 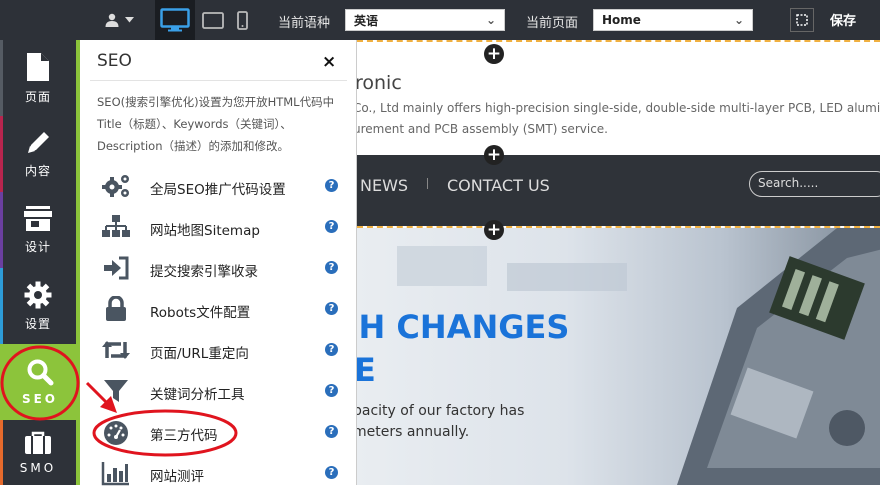 What do you see at coordinates (218, 190) in the screenshot?
I see `menu-item-label: 全局SEO推广代码设置` at bounding box center [218, 190].